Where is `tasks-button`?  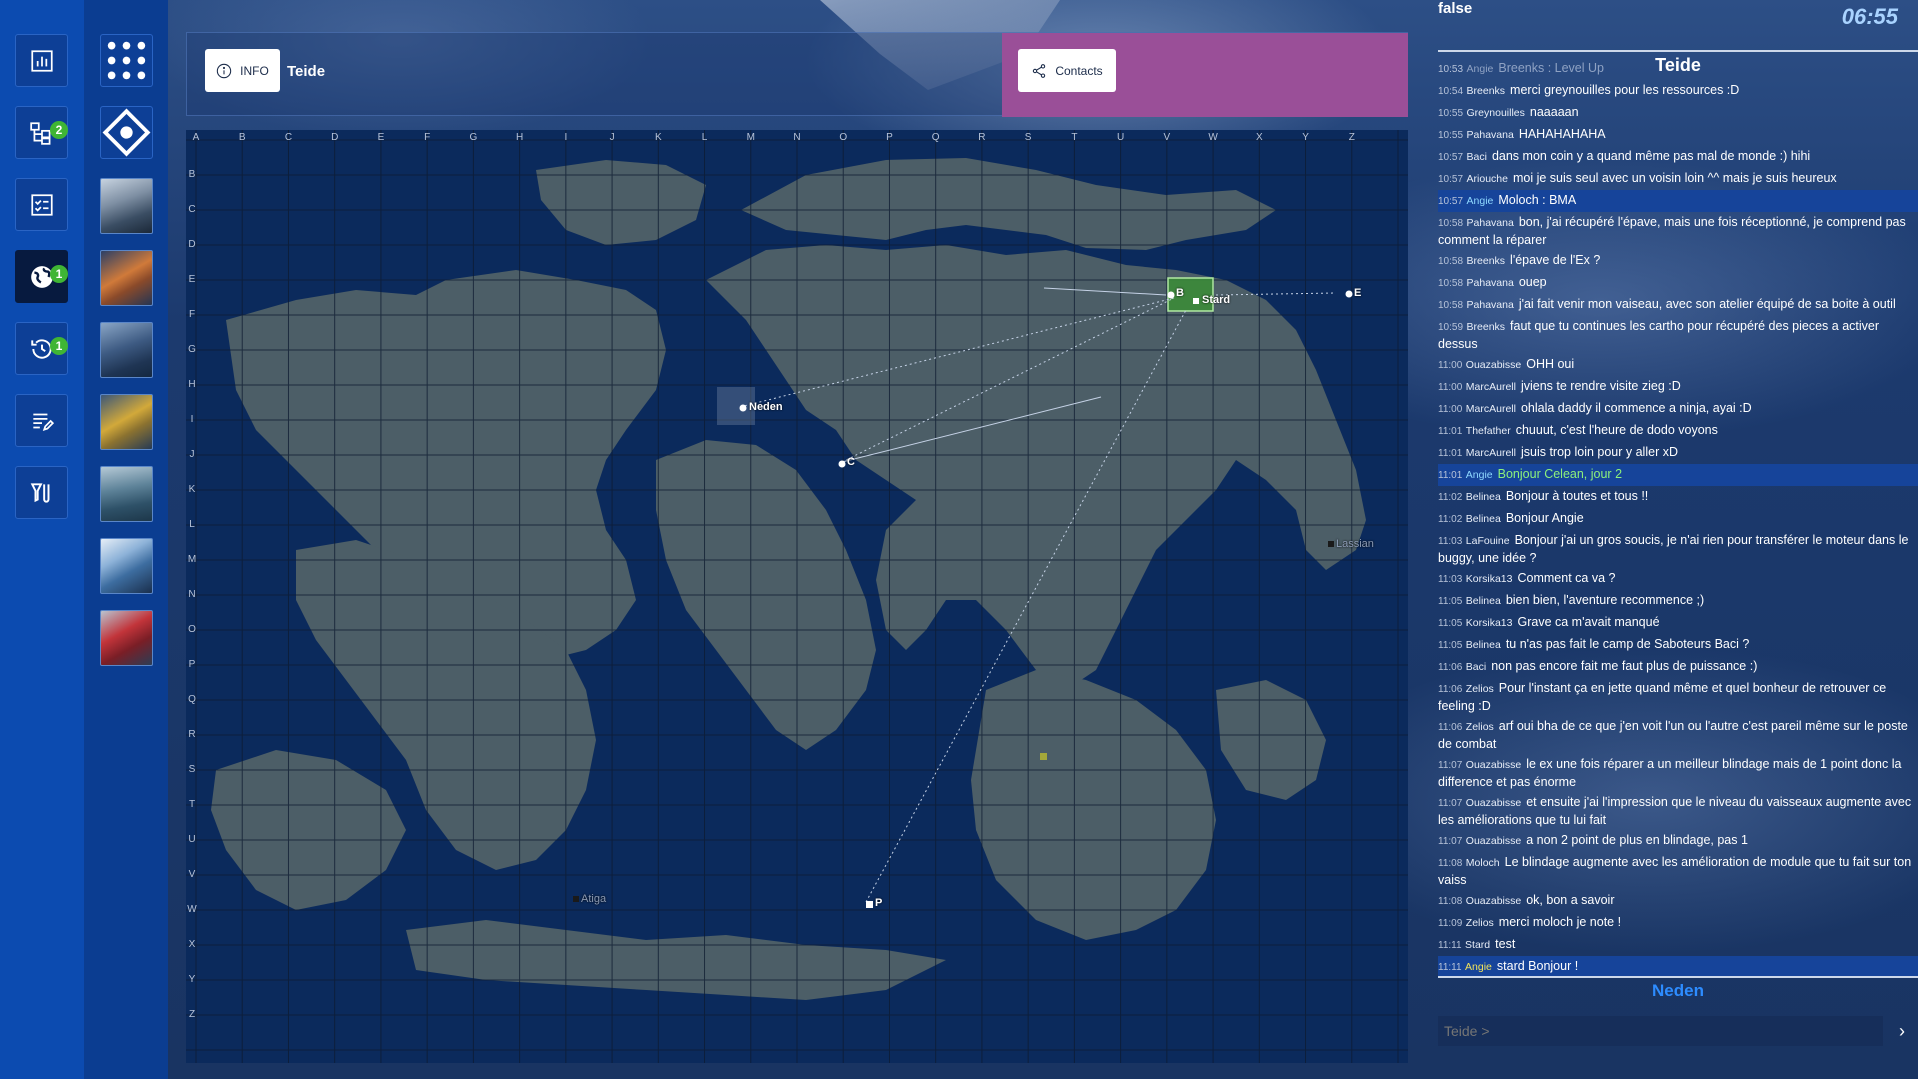
tasks-button is located at coordinates (41, 204).